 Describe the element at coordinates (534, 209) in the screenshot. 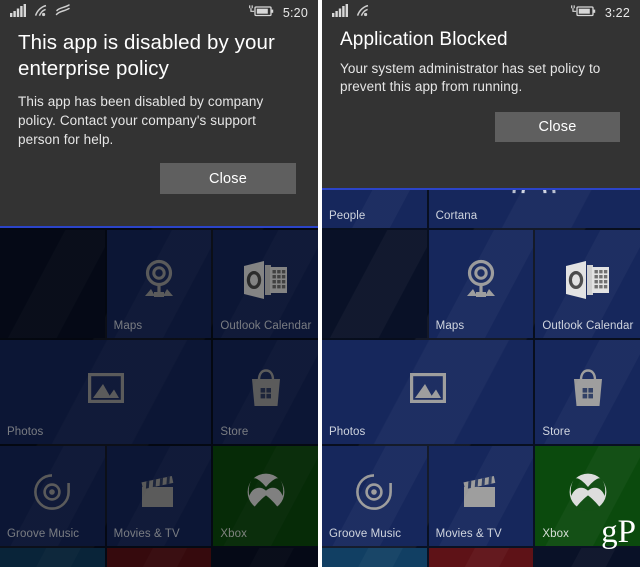

I see `tile-cortana: Cortana` at that location.